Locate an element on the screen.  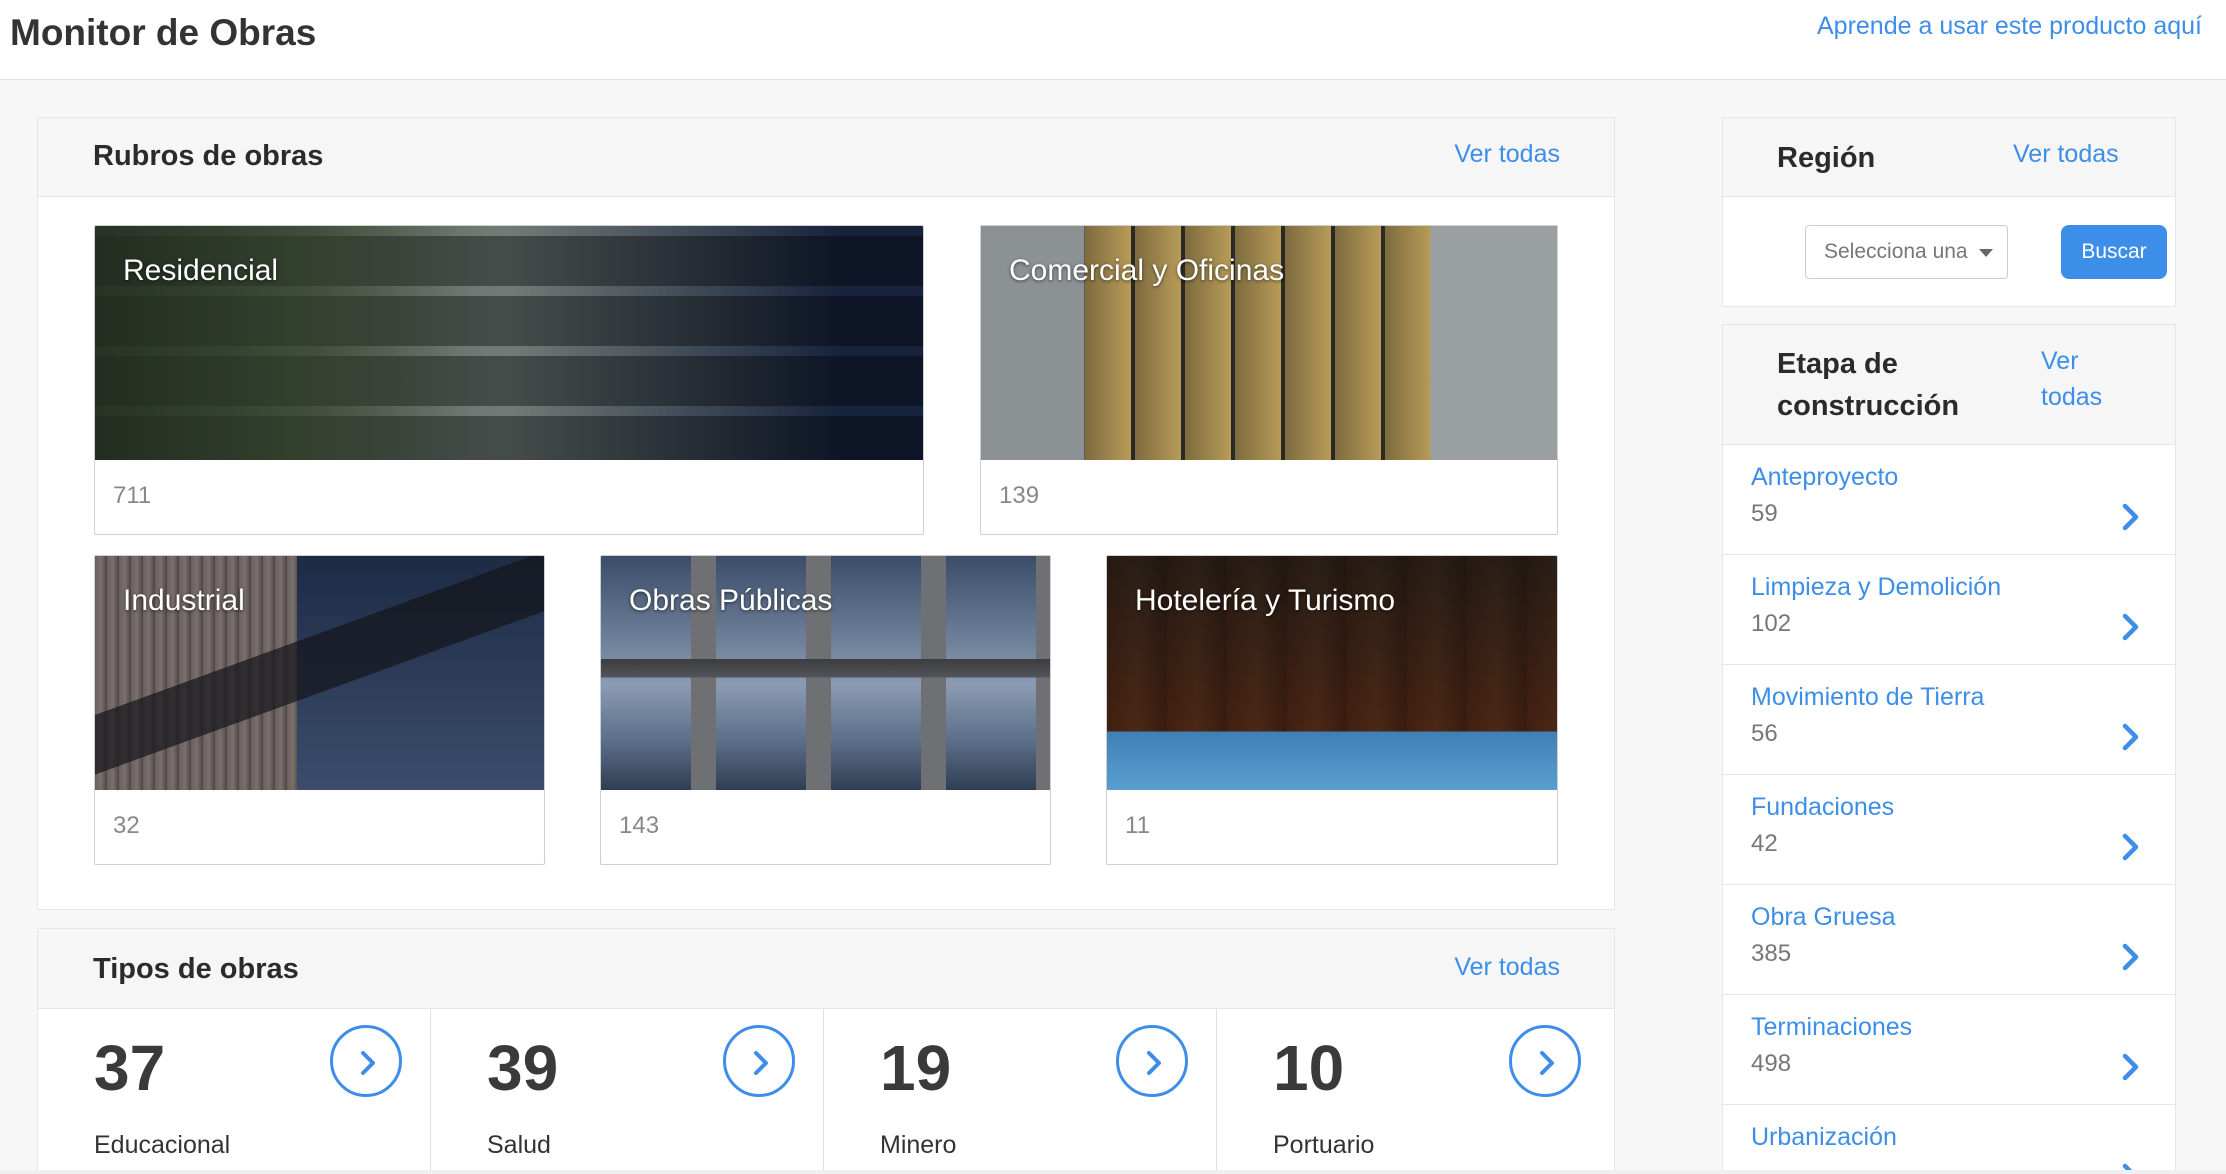
region-select: Selecciona una is located at coordinates (1906, 252).